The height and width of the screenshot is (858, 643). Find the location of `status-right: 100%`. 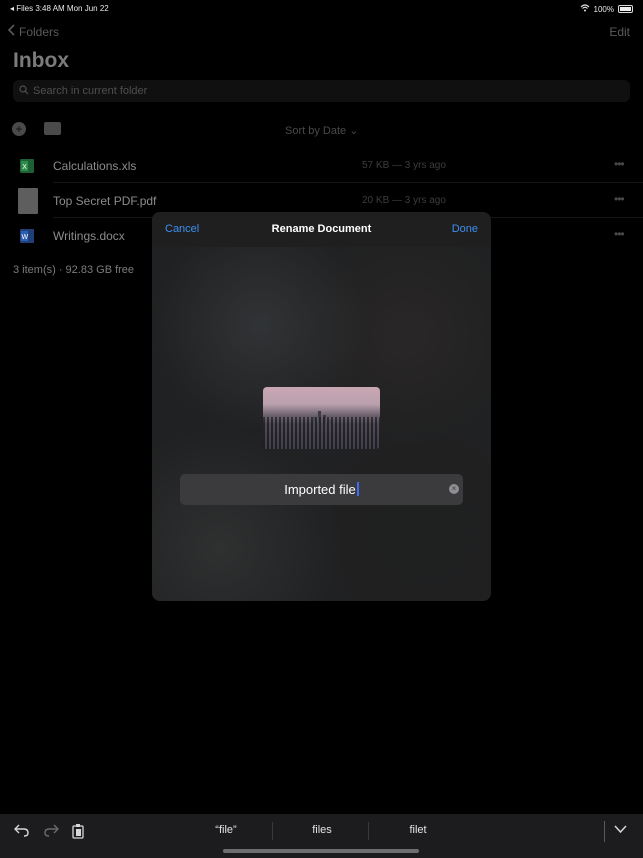

status-right: 100% is located at coordinates (606, 9).